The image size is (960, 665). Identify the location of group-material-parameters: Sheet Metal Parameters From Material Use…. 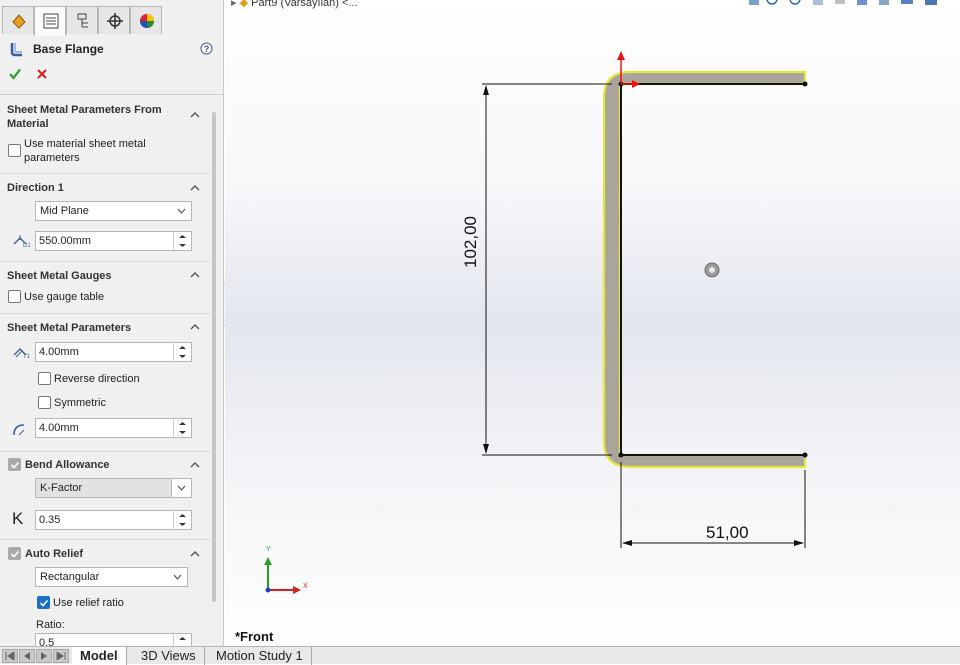
(105, 137).